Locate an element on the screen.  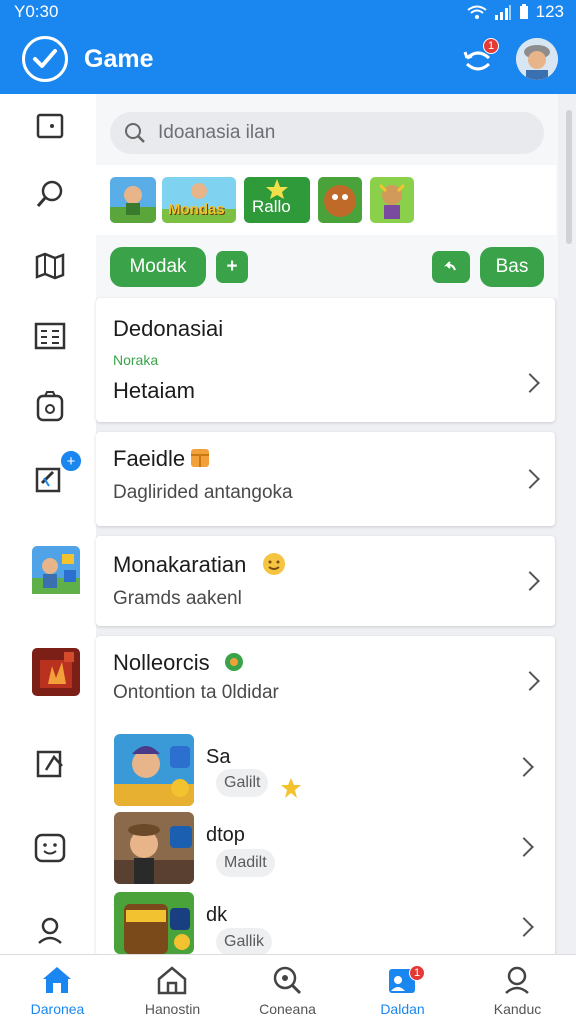
list-card-3: Monakaratian Gramds aakenl is located at coordinates (325, 581).